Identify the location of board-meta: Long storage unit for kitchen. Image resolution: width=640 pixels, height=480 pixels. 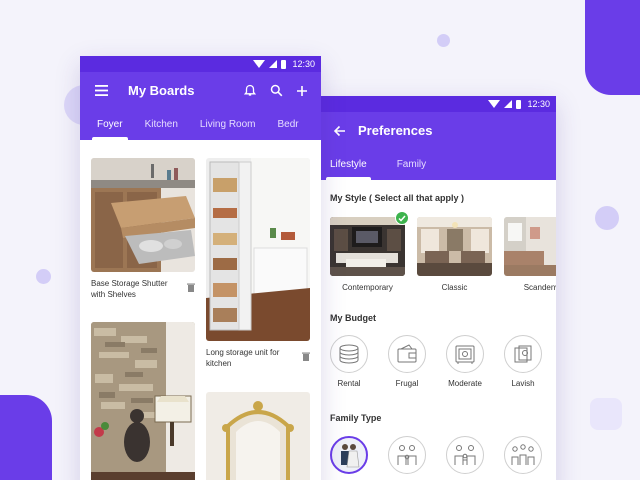
(258, 358).